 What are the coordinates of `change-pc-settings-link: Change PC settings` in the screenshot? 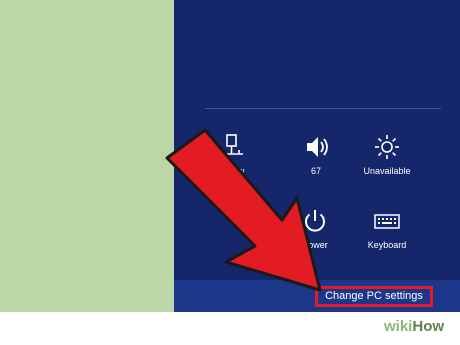 It's located at (374, 296).